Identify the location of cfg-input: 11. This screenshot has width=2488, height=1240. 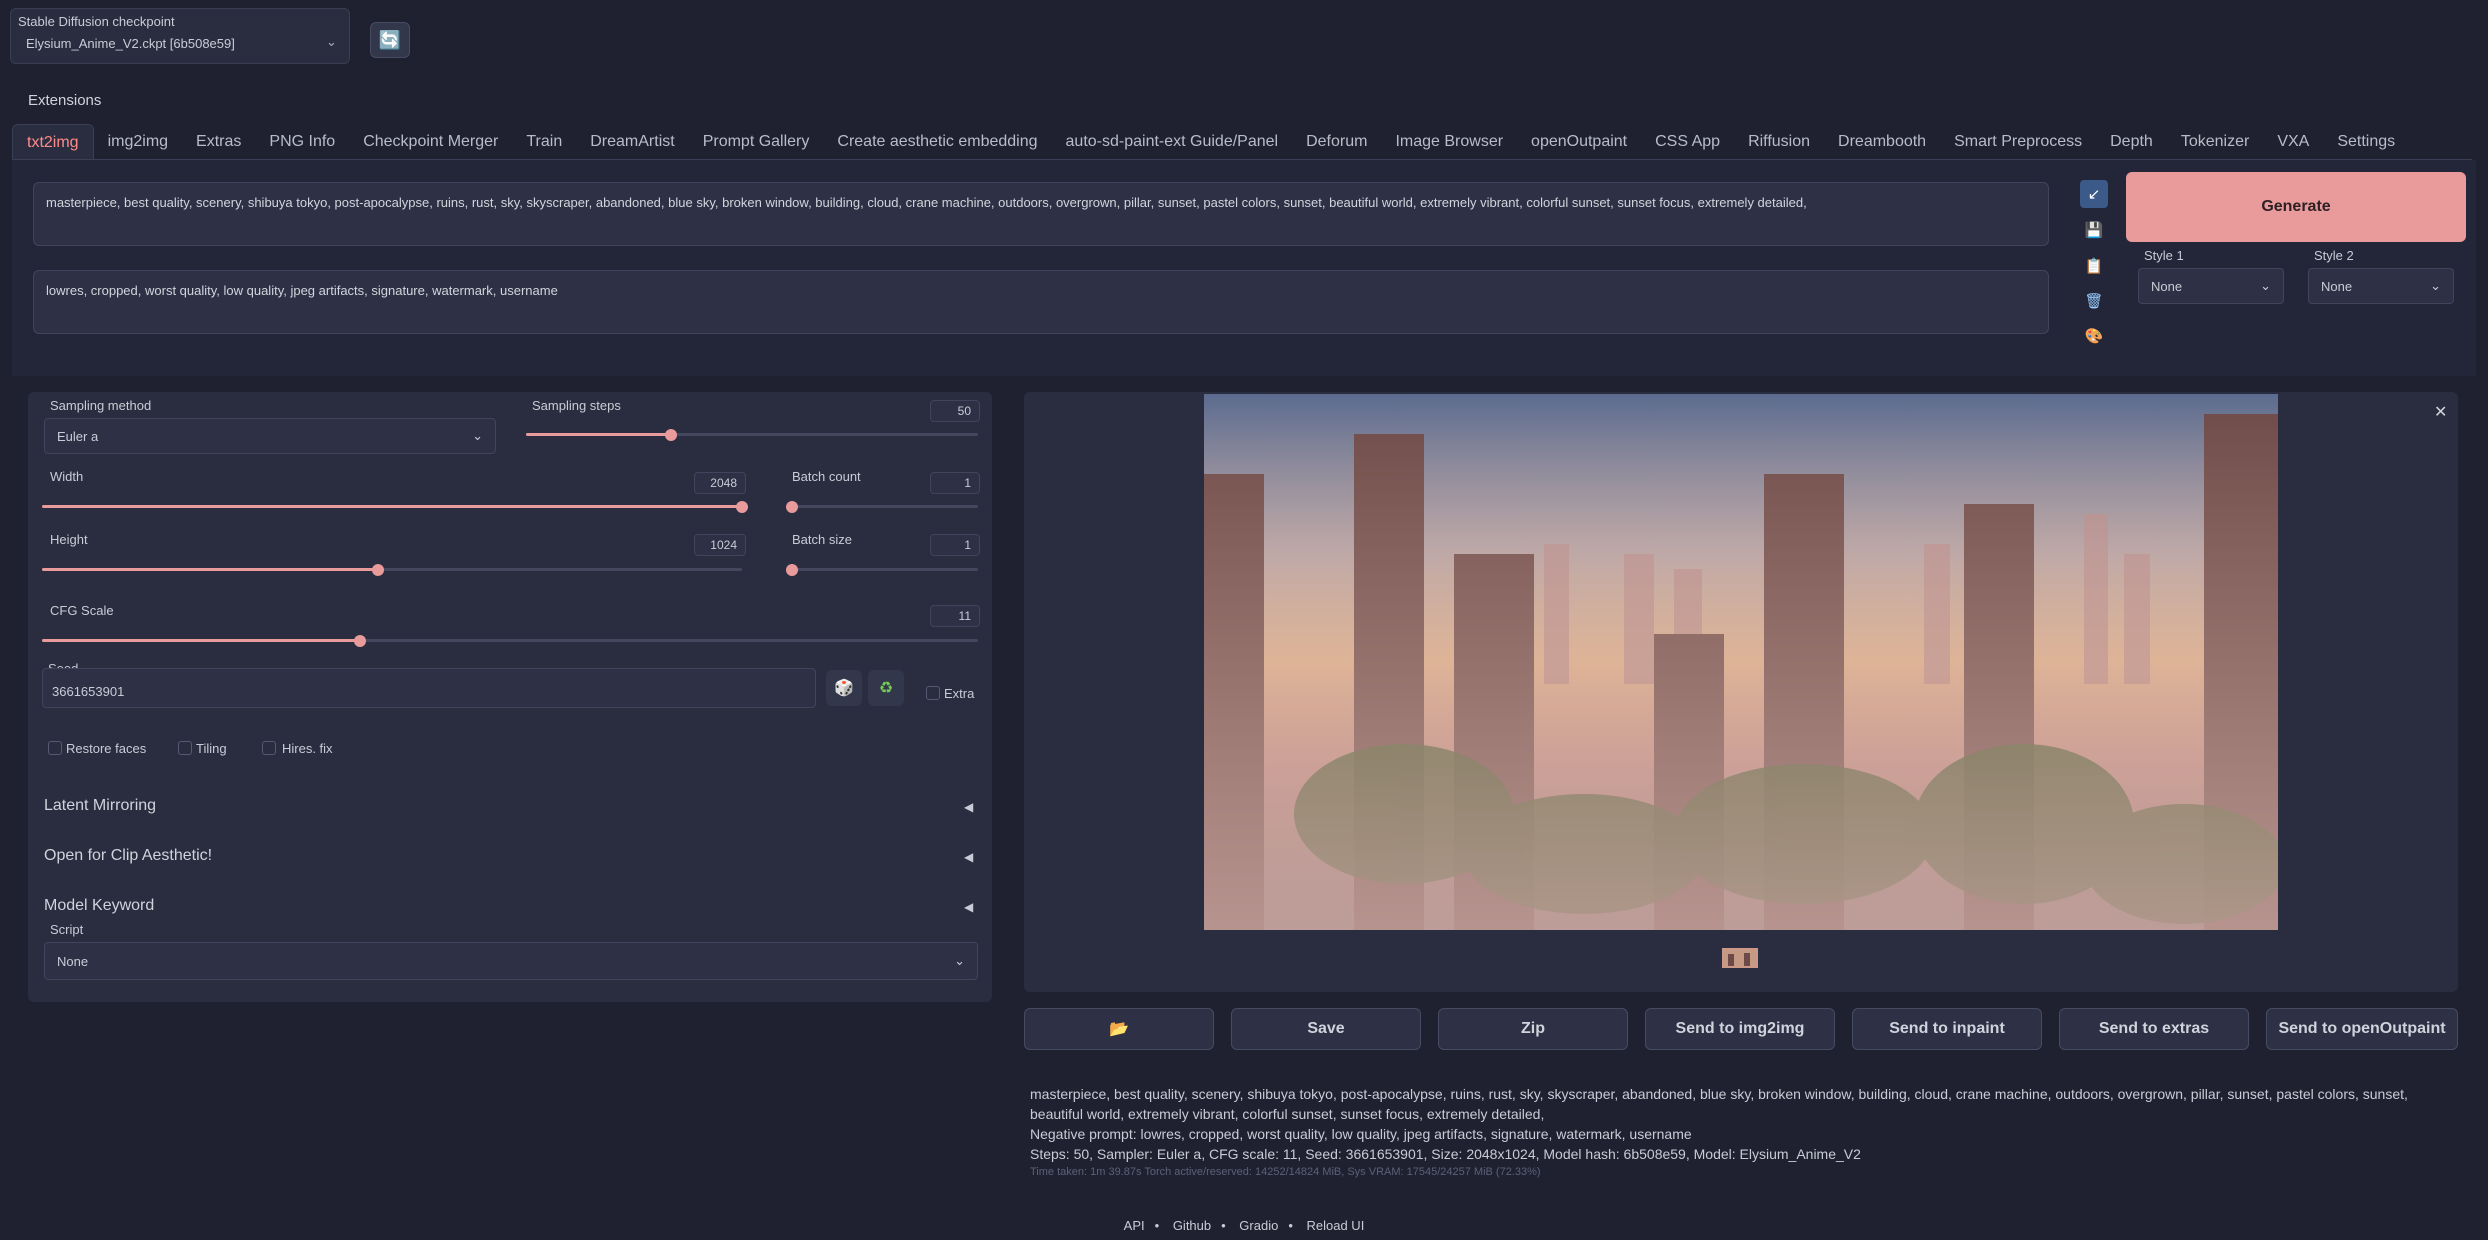
(955, 616).